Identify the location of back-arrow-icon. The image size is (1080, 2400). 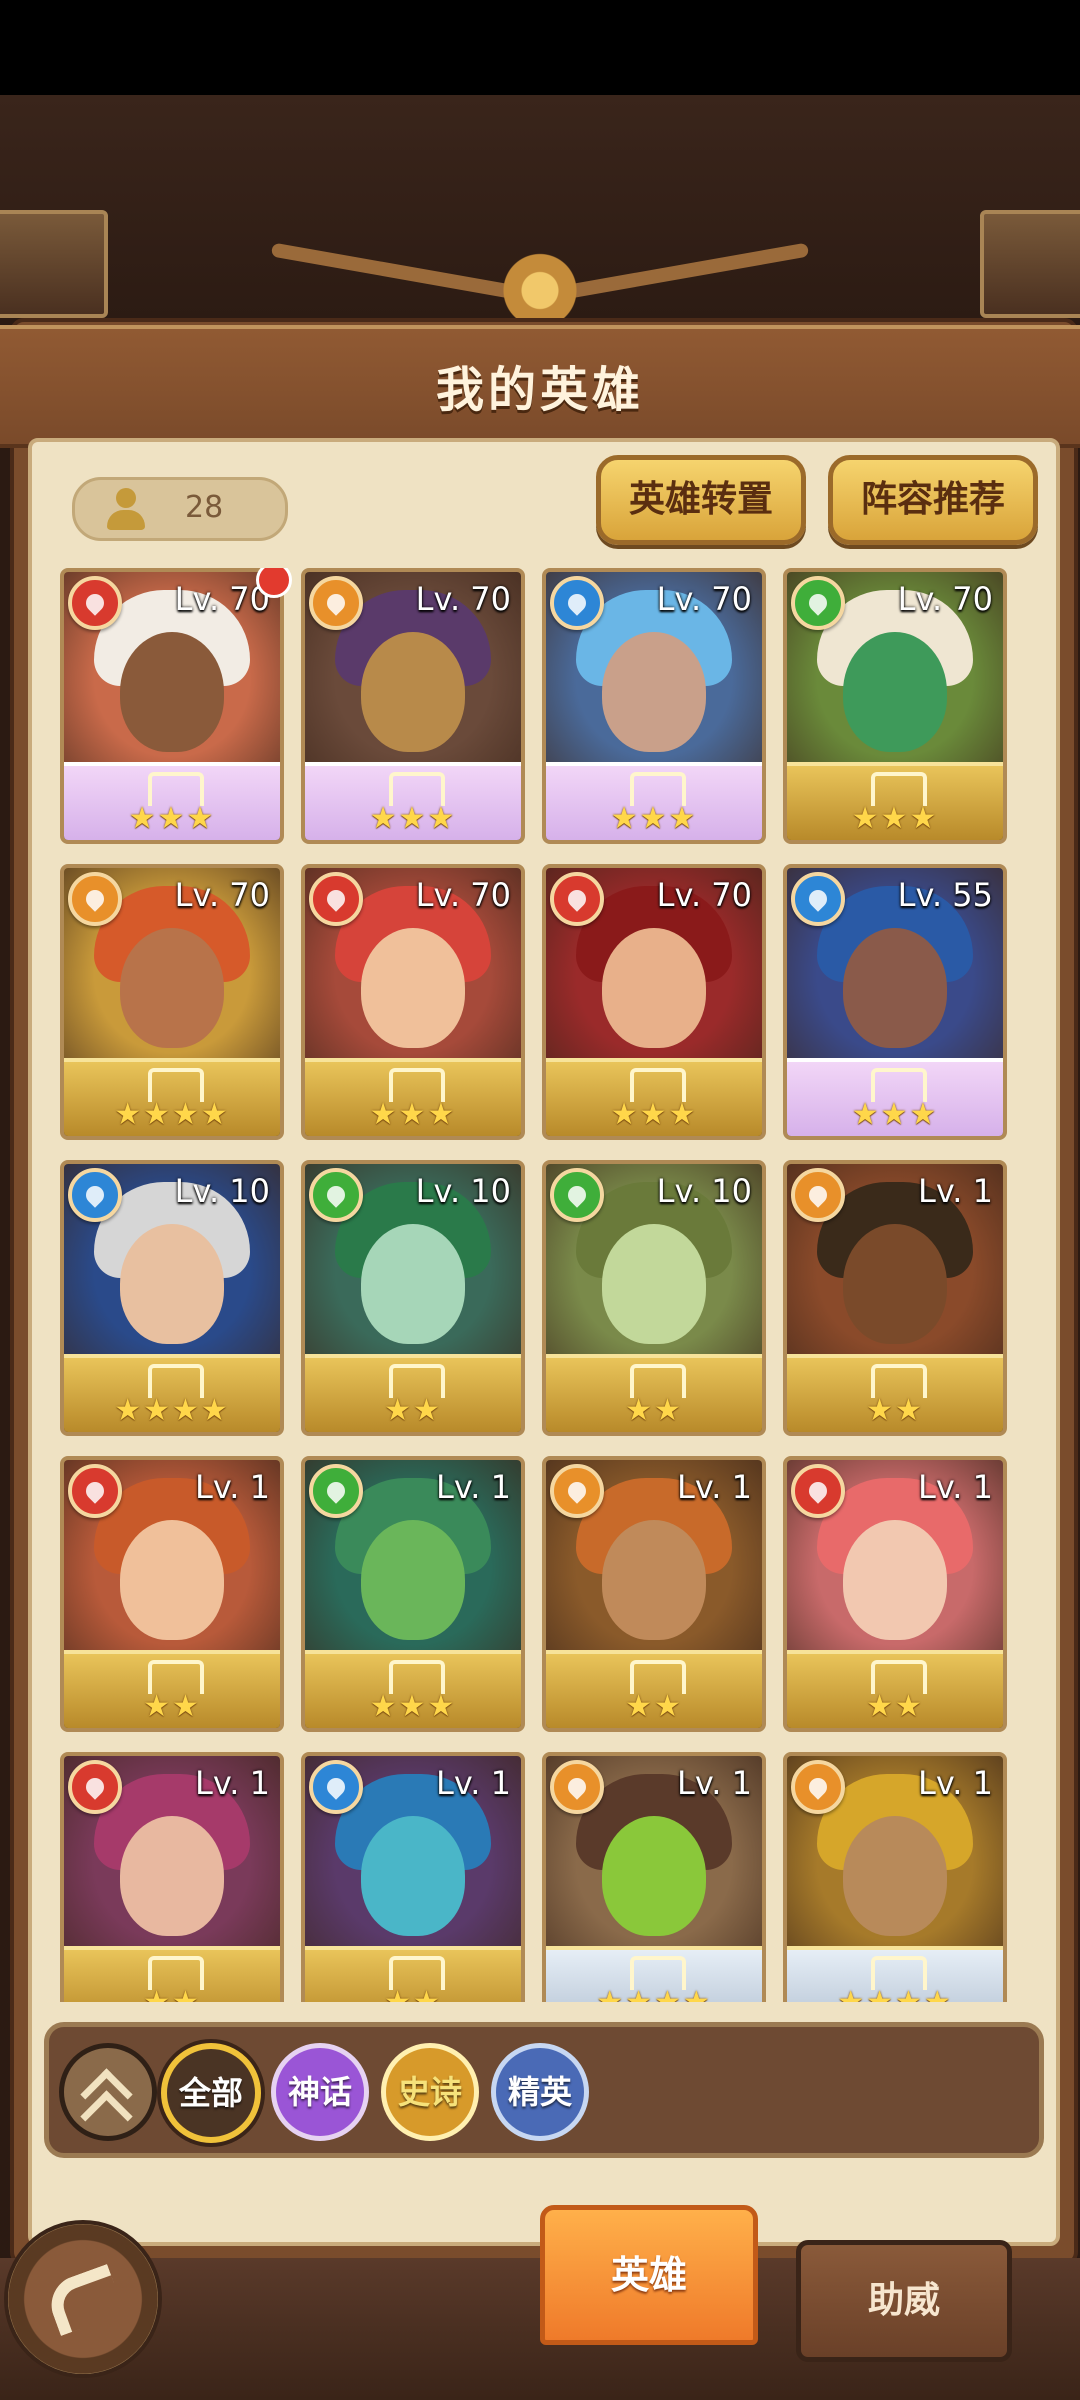
(84, 2300).